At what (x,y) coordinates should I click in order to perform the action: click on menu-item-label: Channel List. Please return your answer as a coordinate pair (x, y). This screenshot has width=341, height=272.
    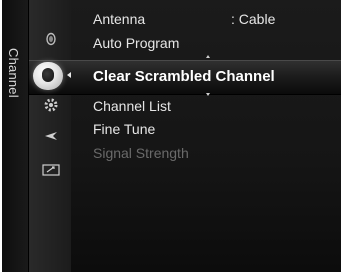
    Looking at the image, I should click on (132, 106).